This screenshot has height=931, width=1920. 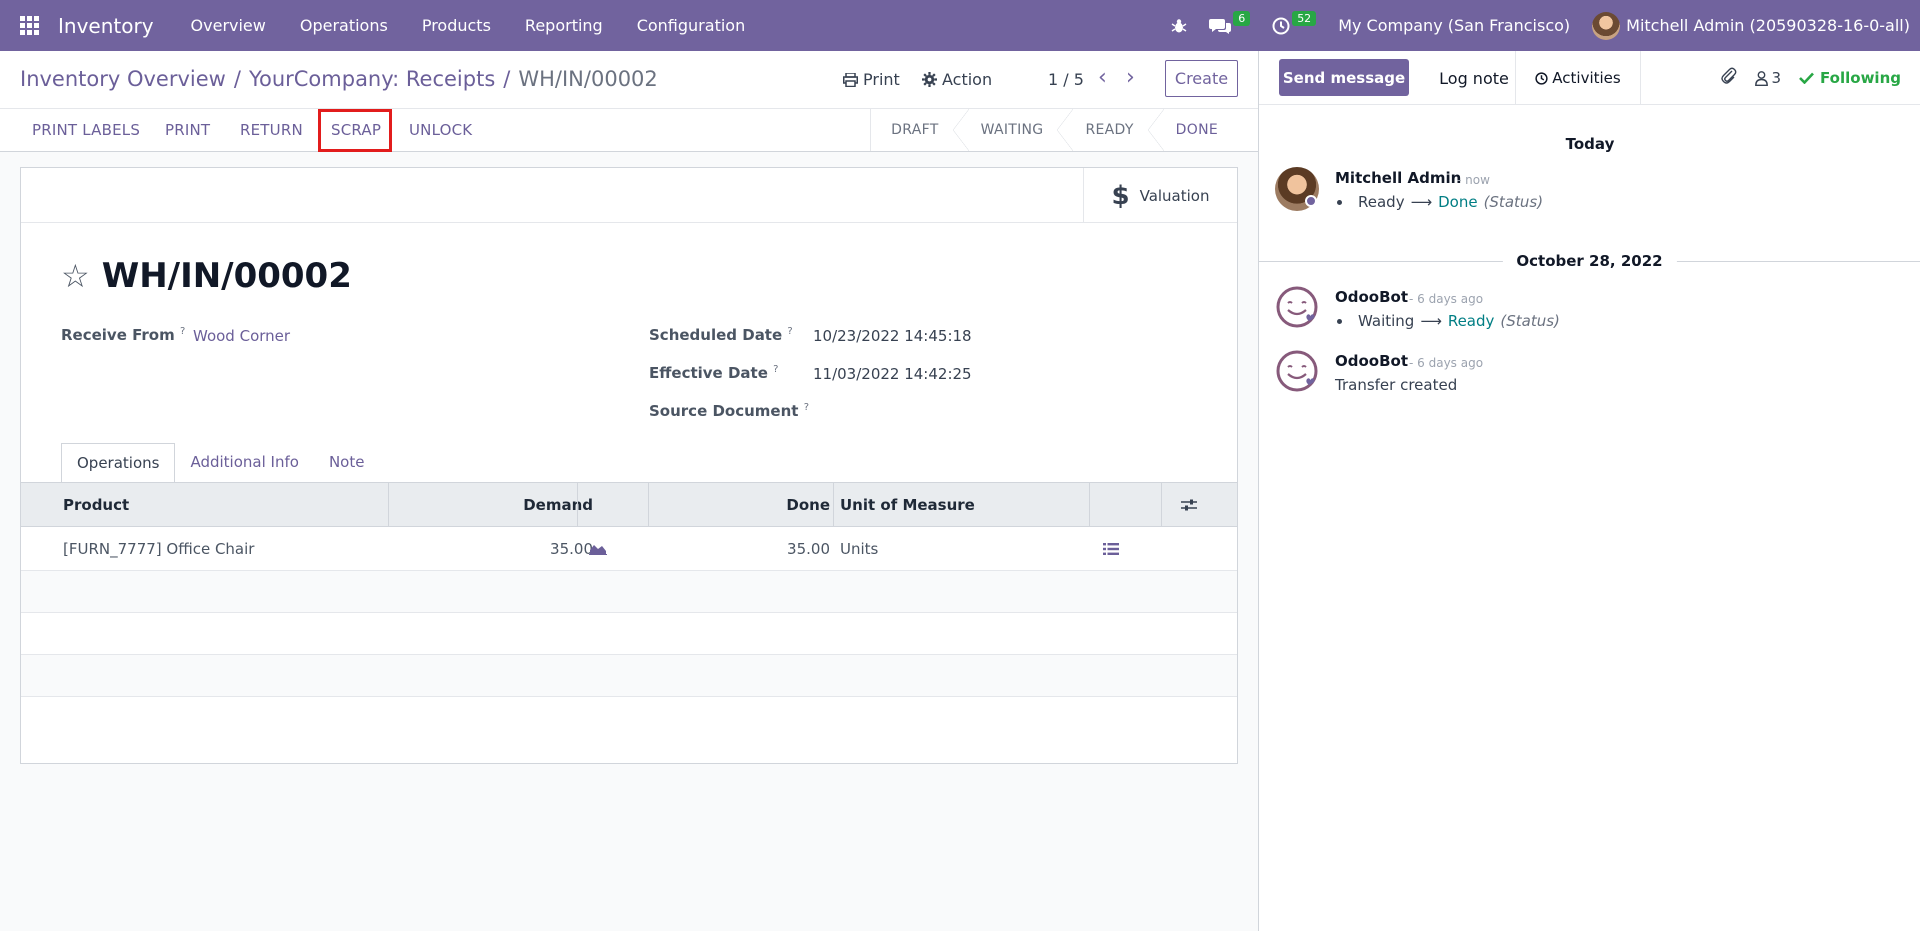 I want to click on notebook-tabs: Operations Additional Info Note, so click(x=220, y=462).